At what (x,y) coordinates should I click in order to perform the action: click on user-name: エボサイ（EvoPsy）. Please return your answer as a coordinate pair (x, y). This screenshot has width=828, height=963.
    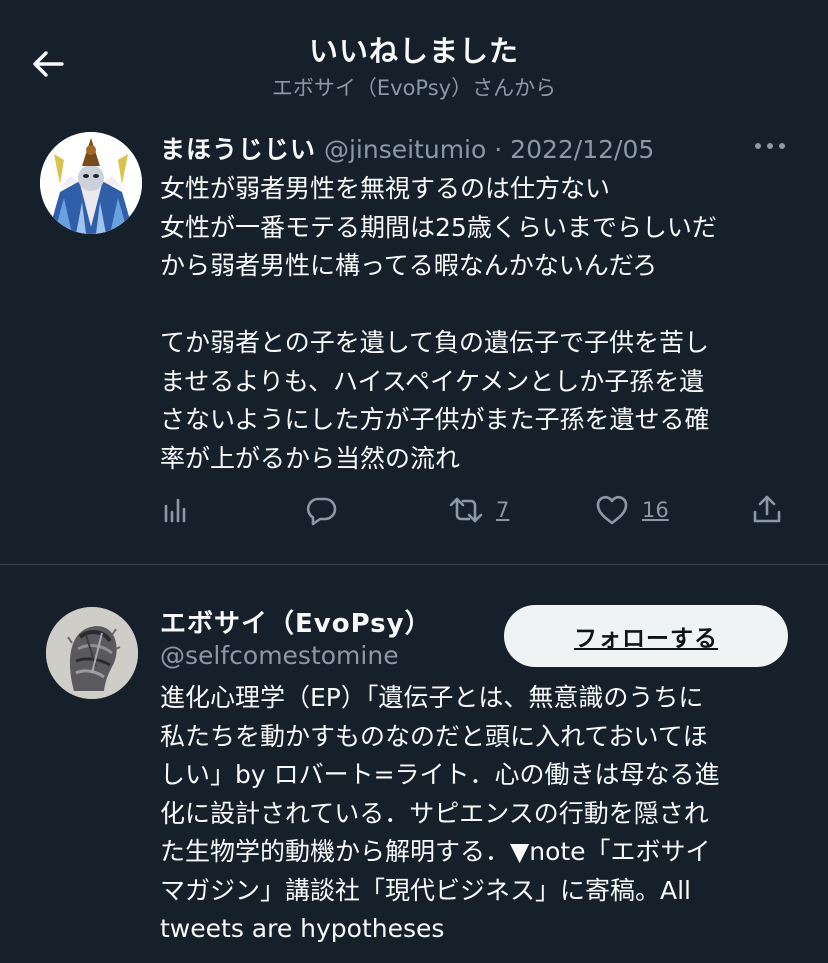
    Looking at the image, I should click on (296, 621).